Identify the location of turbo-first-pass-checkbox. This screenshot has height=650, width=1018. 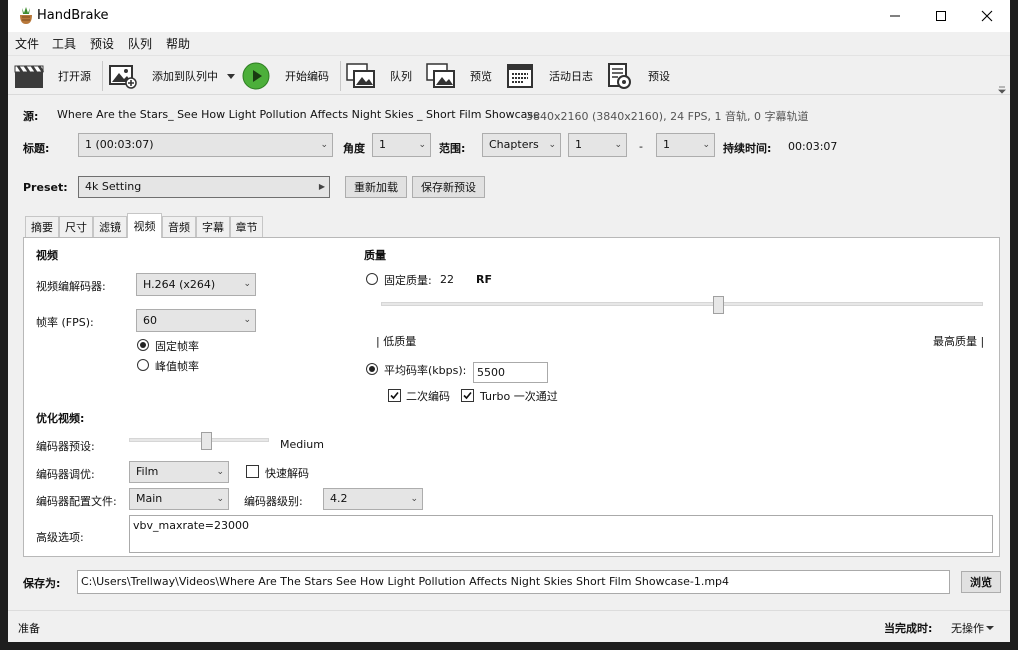
(467, 395).